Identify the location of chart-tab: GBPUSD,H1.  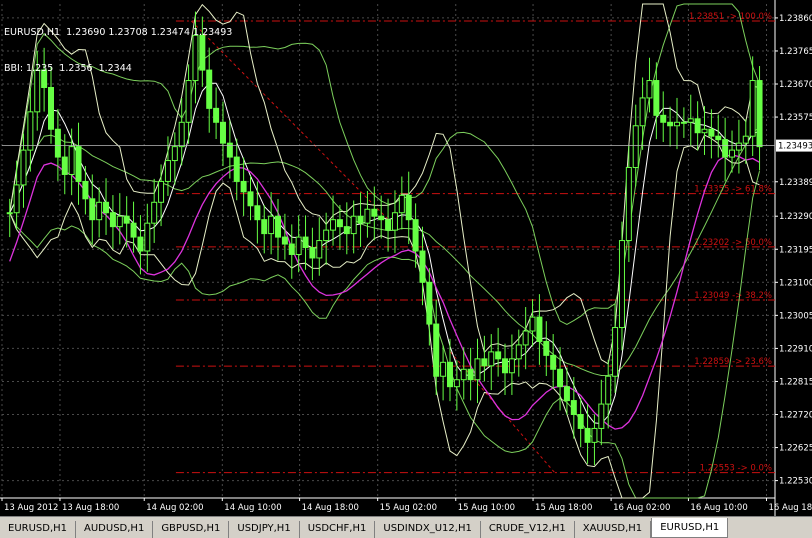
(191, 529).